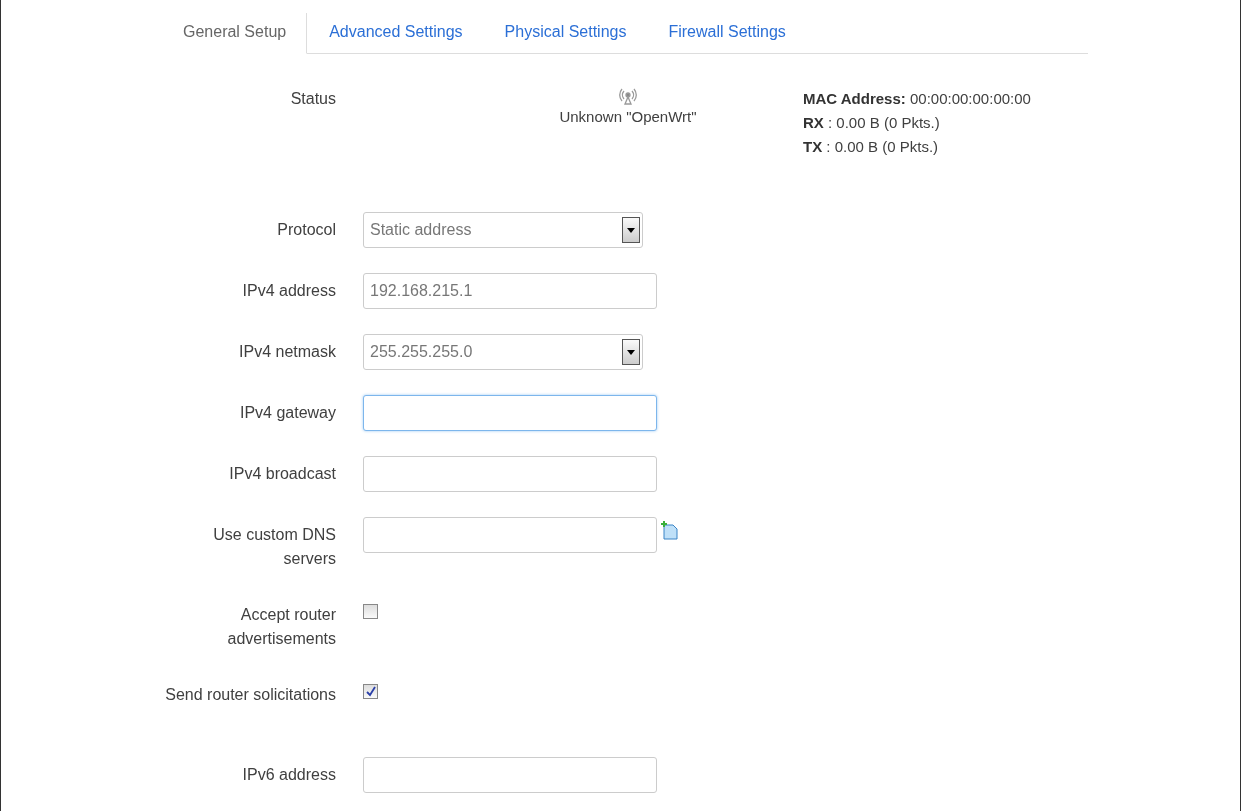  What do you see at coordinates (669, 531) in the screenshot?
I see `add-icon` at bounding box center [669, 531].